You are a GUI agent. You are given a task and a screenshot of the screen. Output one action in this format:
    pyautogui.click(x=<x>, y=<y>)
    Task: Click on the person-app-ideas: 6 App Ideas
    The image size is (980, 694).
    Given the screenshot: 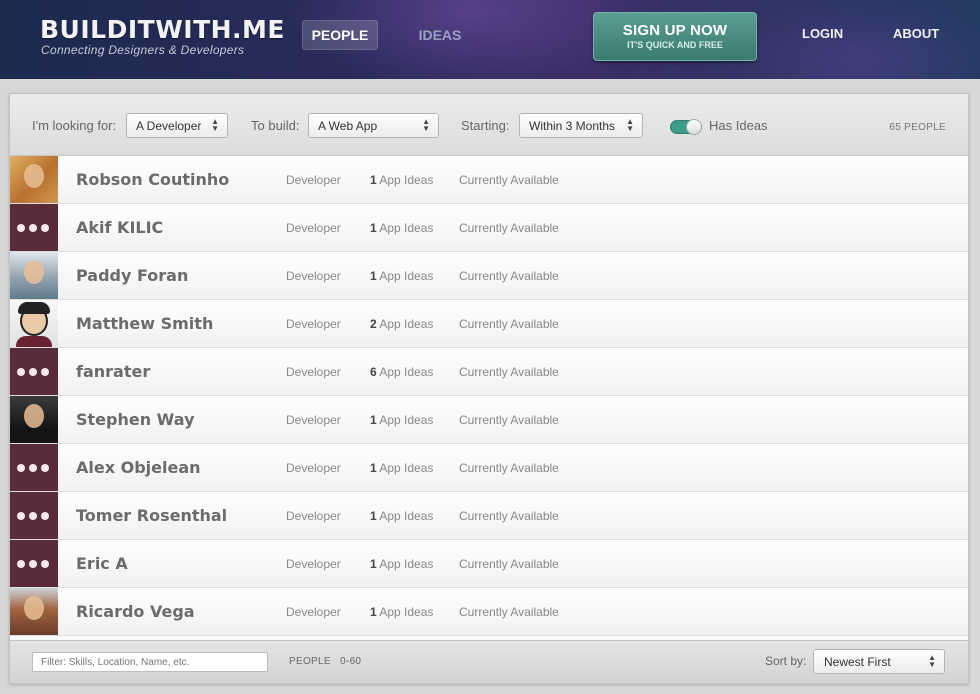 What is the action you would take?
    pyautogui.click(x=401, y=372)
    